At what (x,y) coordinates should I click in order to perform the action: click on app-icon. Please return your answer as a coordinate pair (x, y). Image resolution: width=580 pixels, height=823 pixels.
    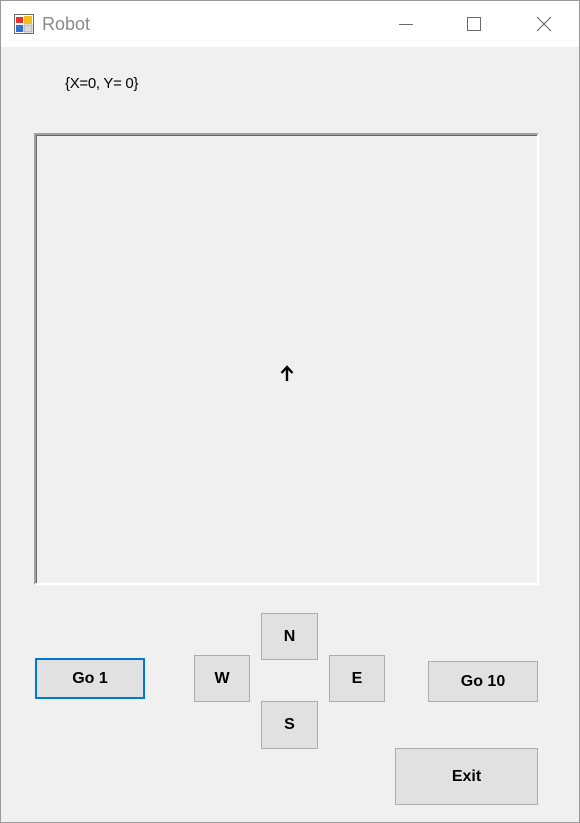
    Looking at the image, I should click on (24, 24).